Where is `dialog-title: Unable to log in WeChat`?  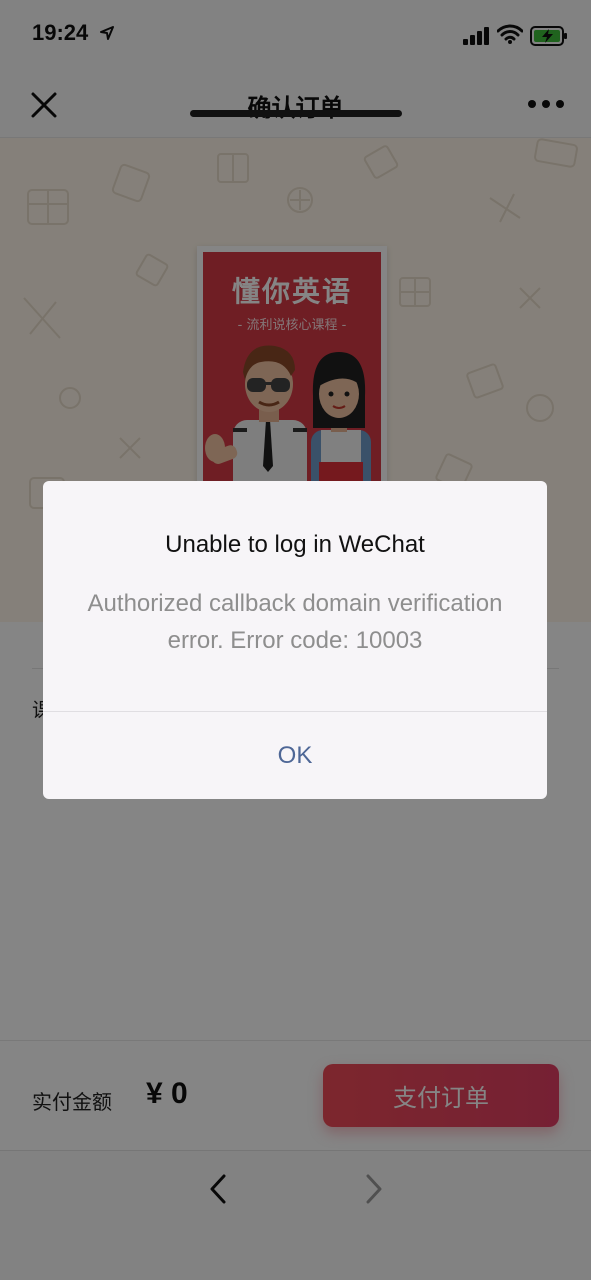
dialog-title: Unable to log in WeChat is located at coordinates (295, 544).